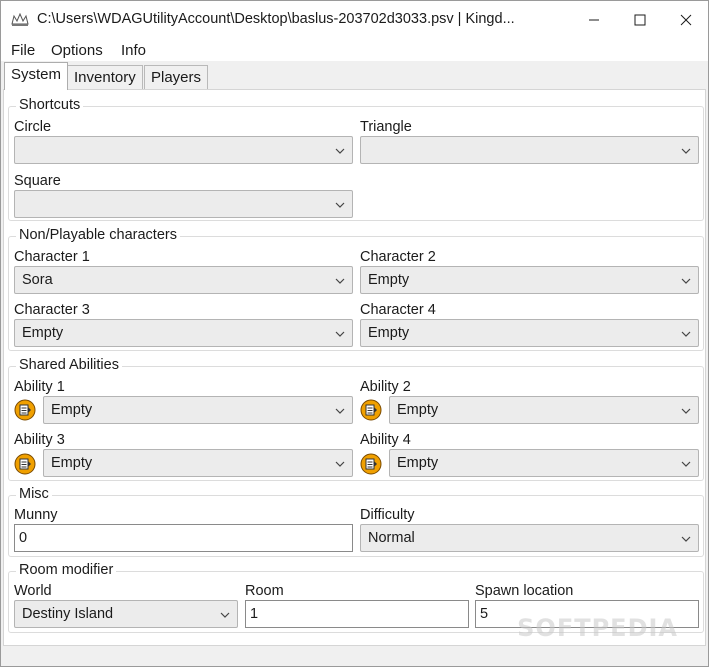  Describe the element at coordinates (37, 280) in the screenshot. I see `character-1-value: Sora` at that location.